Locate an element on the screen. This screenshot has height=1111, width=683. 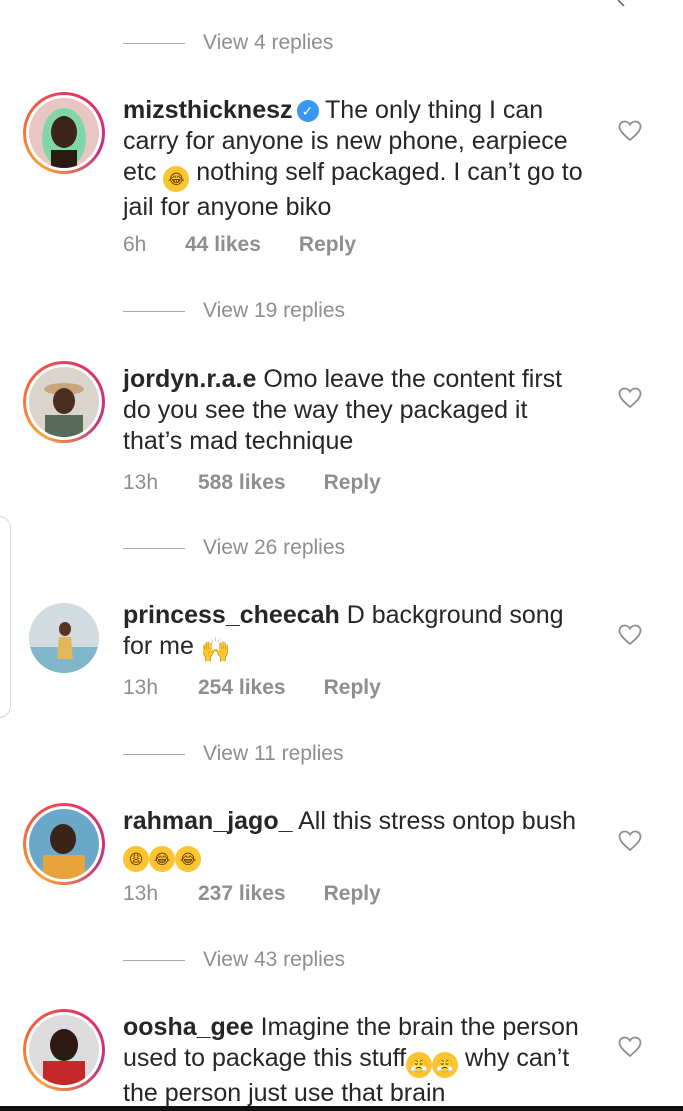
view-replies-label: View 11 replies is located at coordinates (273, 753).